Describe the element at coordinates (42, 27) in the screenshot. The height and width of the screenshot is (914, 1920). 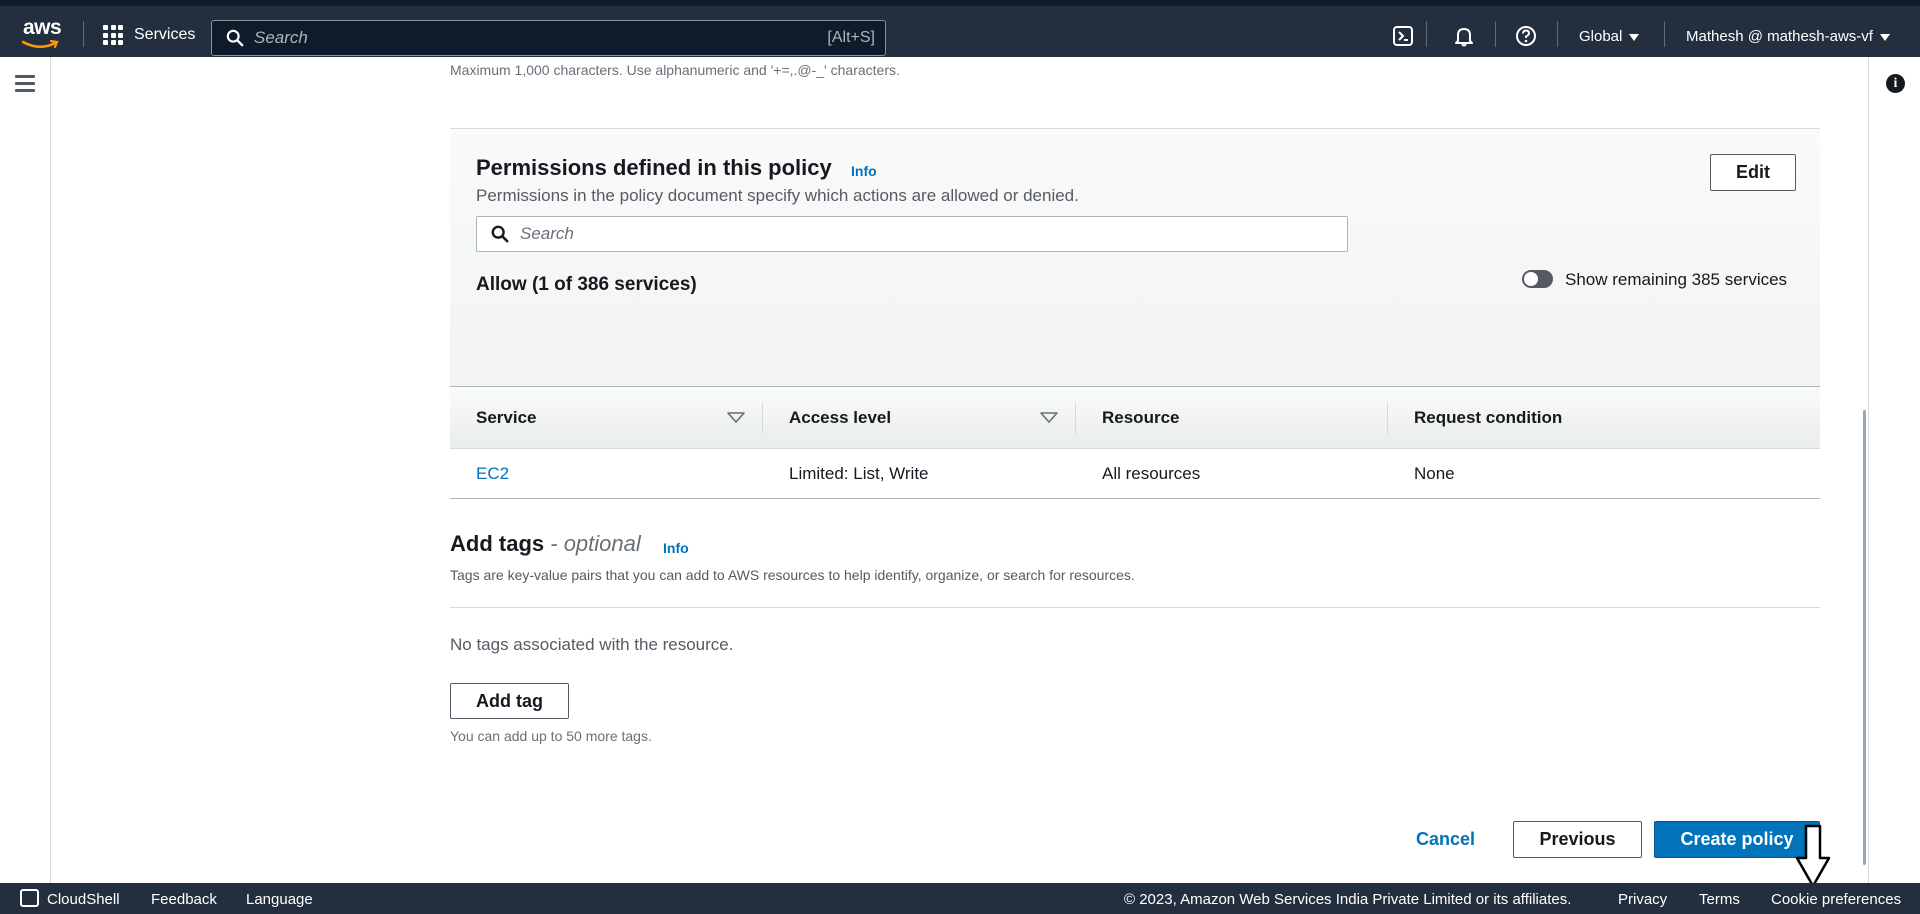
I see `aws-logo-text: aws` at that location.